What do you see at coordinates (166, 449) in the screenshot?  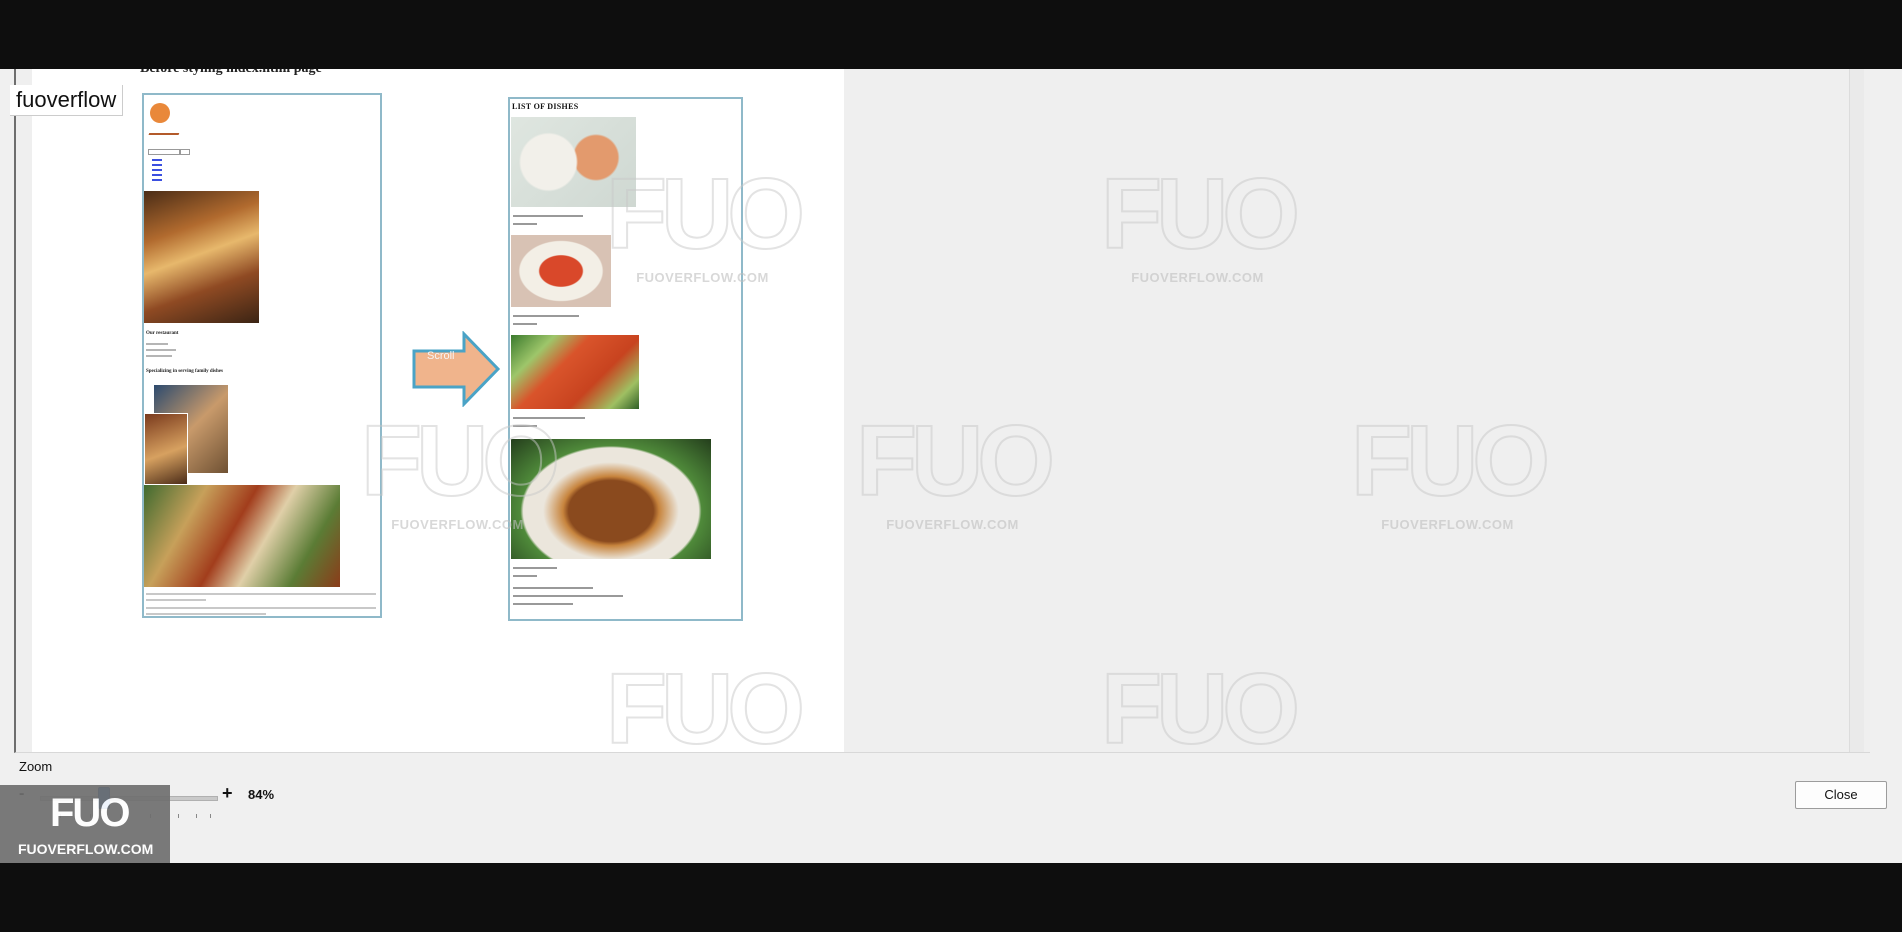 I see `interior-photo-small` at bounding box center [166, 449].